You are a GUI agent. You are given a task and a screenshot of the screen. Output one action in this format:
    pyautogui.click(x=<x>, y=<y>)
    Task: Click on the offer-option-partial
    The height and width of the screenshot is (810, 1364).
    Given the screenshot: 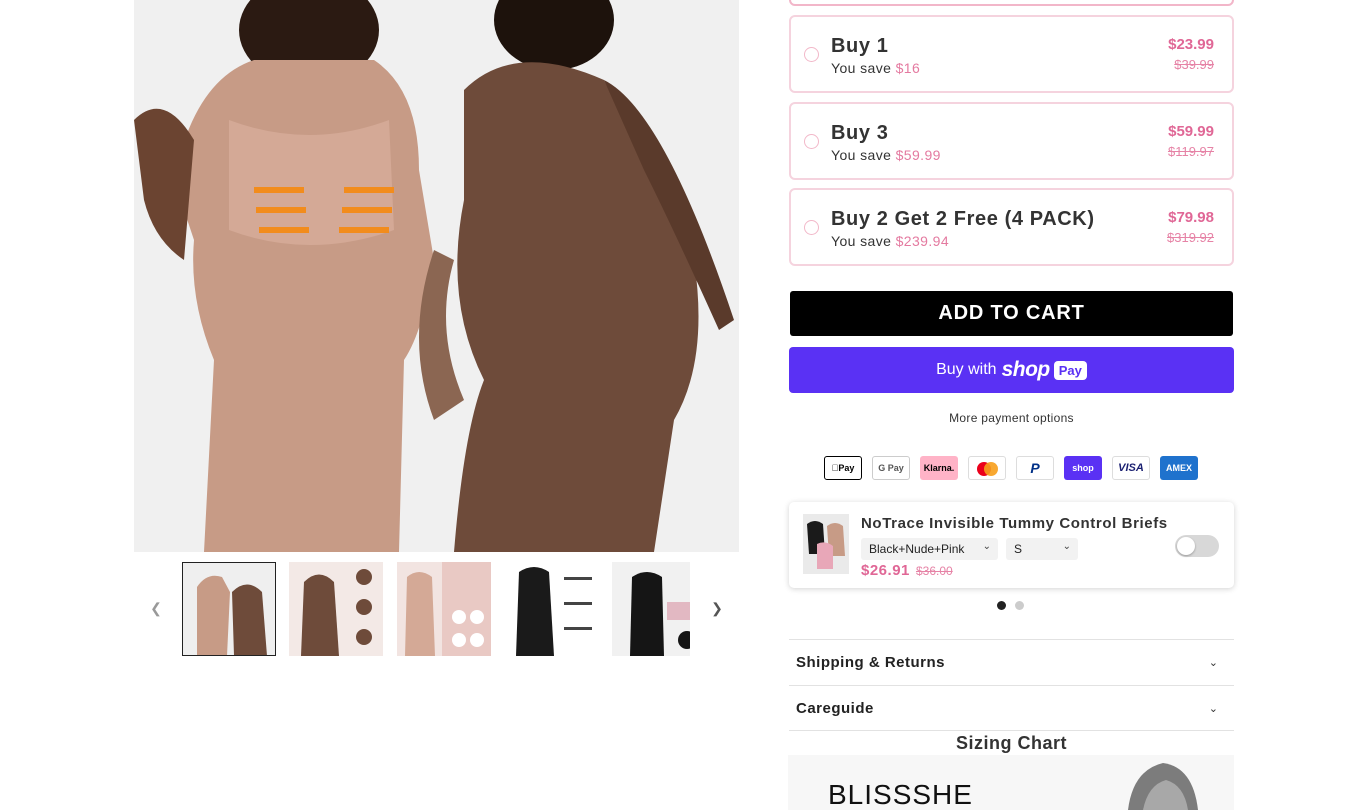 What is the action you would take?
    pyautogui.click(x=1011, y=3)
    